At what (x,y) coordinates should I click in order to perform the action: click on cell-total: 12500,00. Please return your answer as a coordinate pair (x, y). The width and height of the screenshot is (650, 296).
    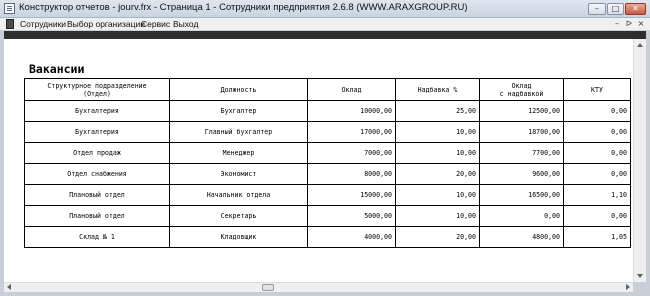
    Looking at the image, I should click on (521, 111).